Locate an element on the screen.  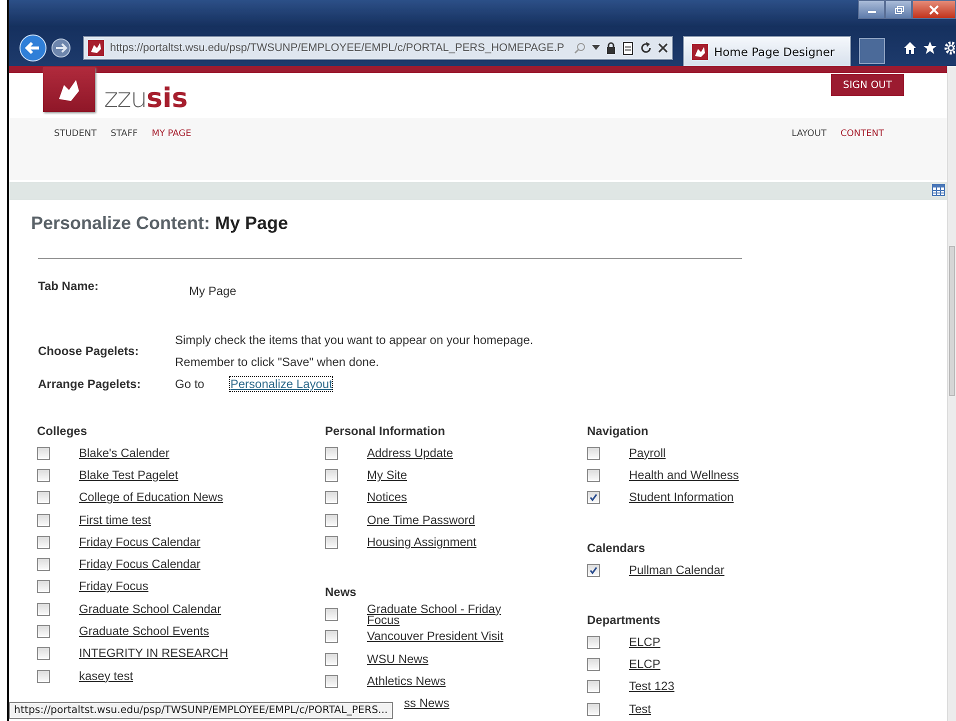
instruction-text: Simply check the items that you want to appear on your homepage. is located at coordinates (354, 340).